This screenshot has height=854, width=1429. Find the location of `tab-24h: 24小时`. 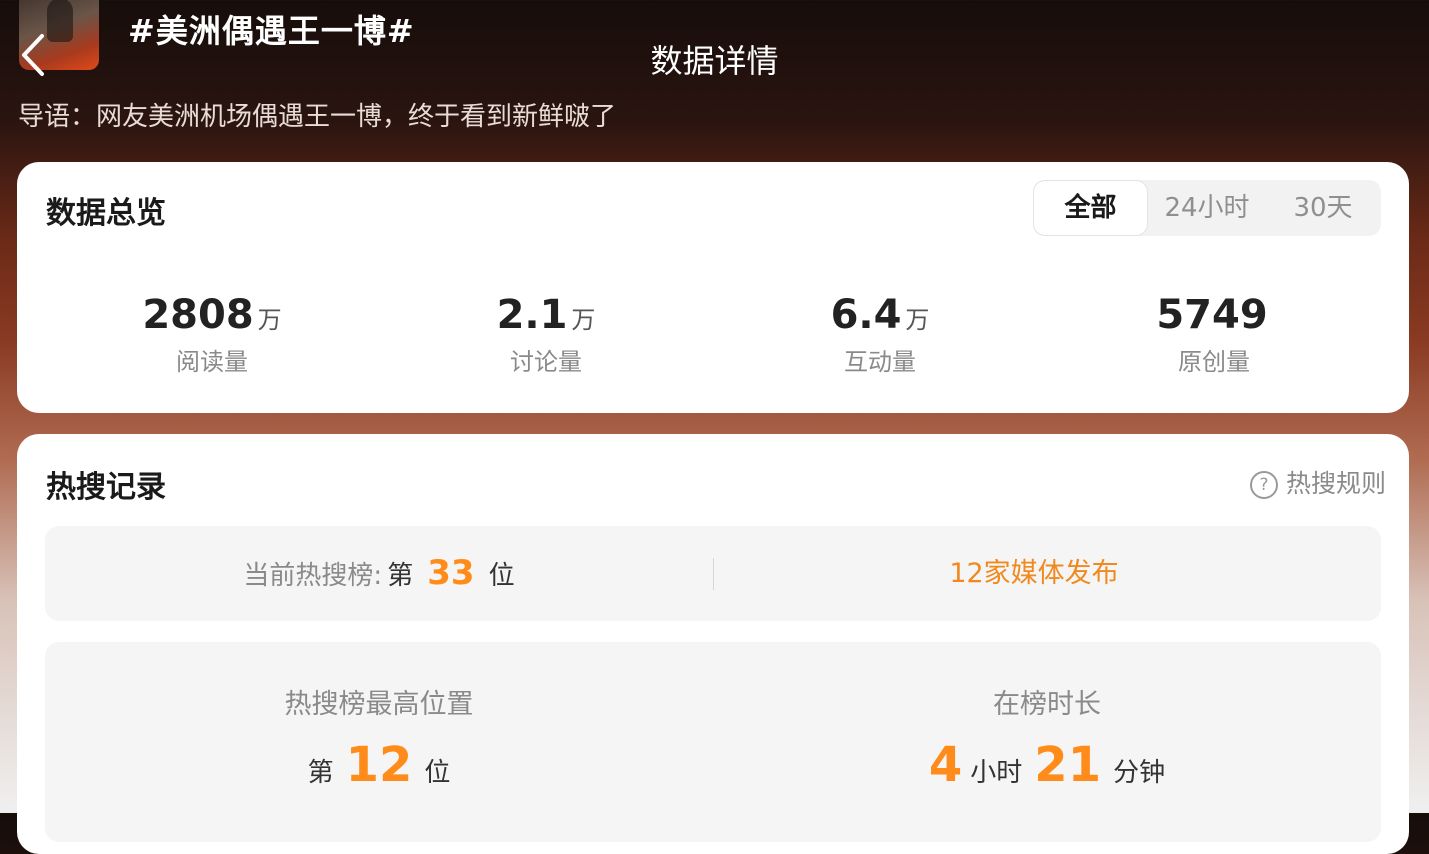

tab-24h: 24小时 is located at coordinates (1207, 208).